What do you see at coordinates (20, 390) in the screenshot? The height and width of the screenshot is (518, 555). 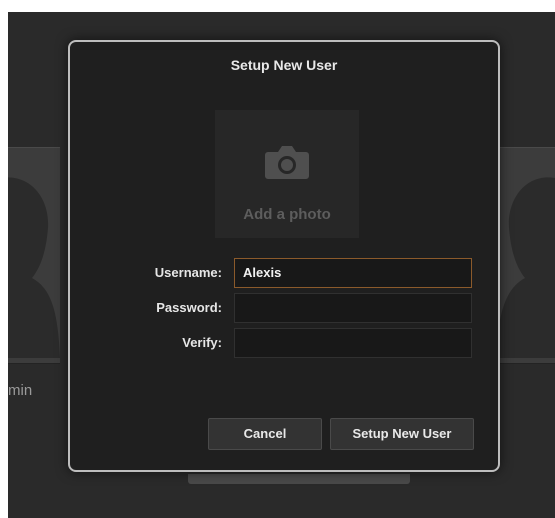 I see `partial-user-label: min` at bounding box center [20, 390].